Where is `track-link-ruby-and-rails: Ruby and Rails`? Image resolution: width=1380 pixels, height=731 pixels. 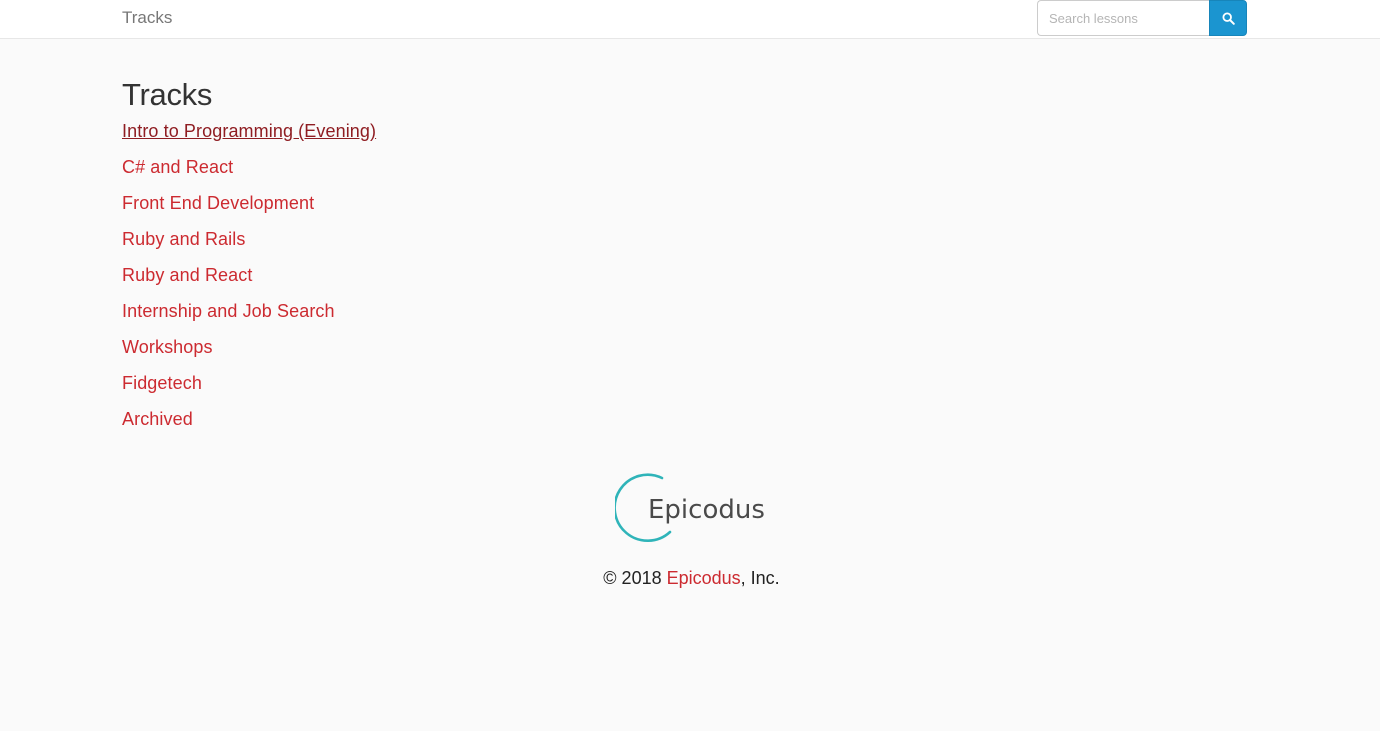
track-link-ruby-and-rails: Ruby and Rails is located at coordinates (183, 239).